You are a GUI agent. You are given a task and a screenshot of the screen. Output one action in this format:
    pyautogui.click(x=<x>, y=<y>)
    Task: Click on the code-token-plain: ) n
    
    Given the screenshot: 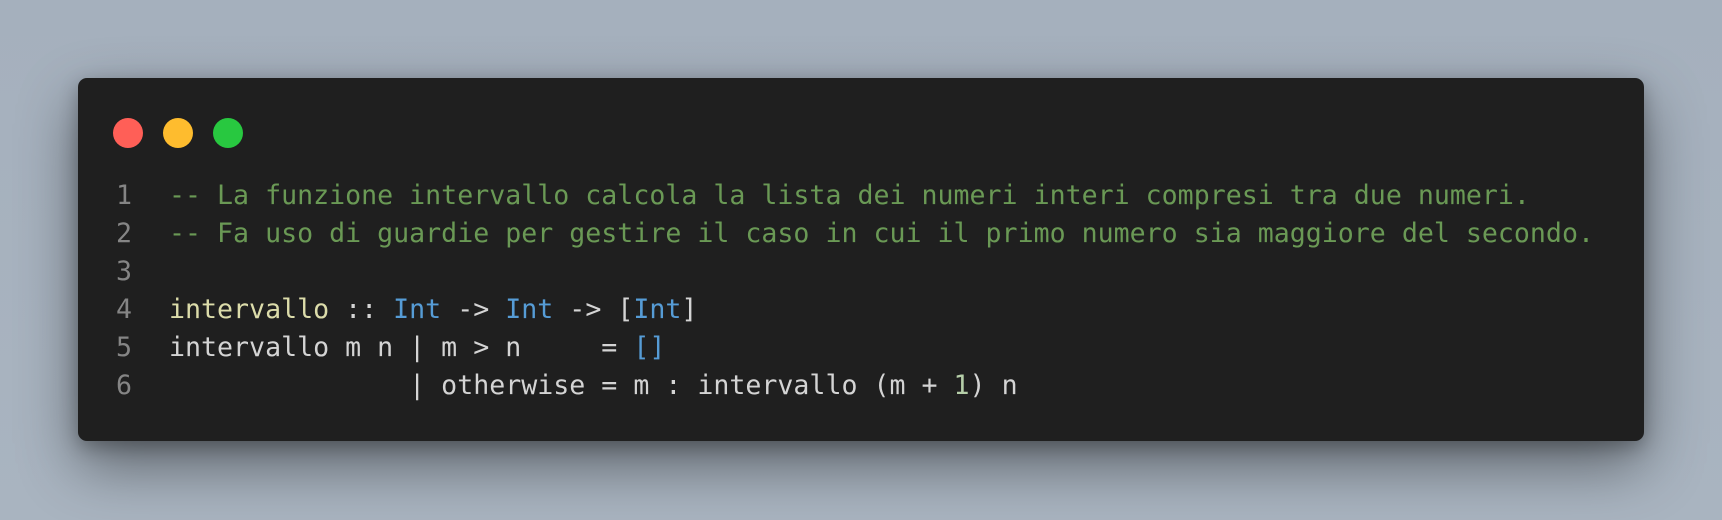 What is the action you would take?
    pyautogui.click(x=993, y=385)
    